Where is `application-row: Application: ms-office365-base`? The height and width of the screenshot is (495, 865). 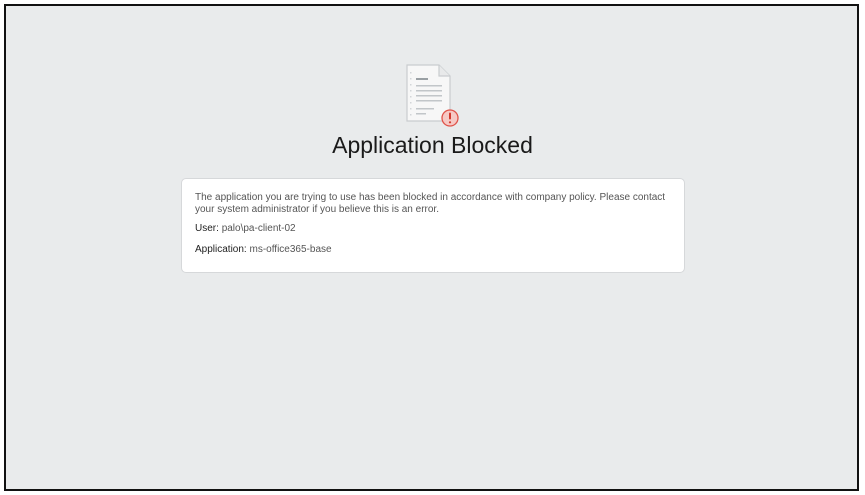 application-row: Application: ms-office365-base is located at coordinates (433, 250).